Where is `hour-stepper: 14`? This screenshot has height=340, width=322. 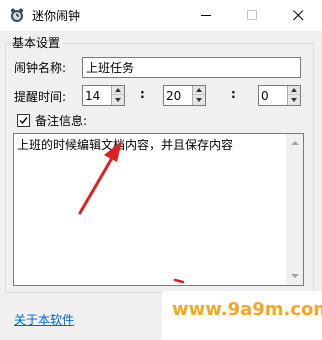 hour-stepper: 14 is located at coordinates (103, 95).